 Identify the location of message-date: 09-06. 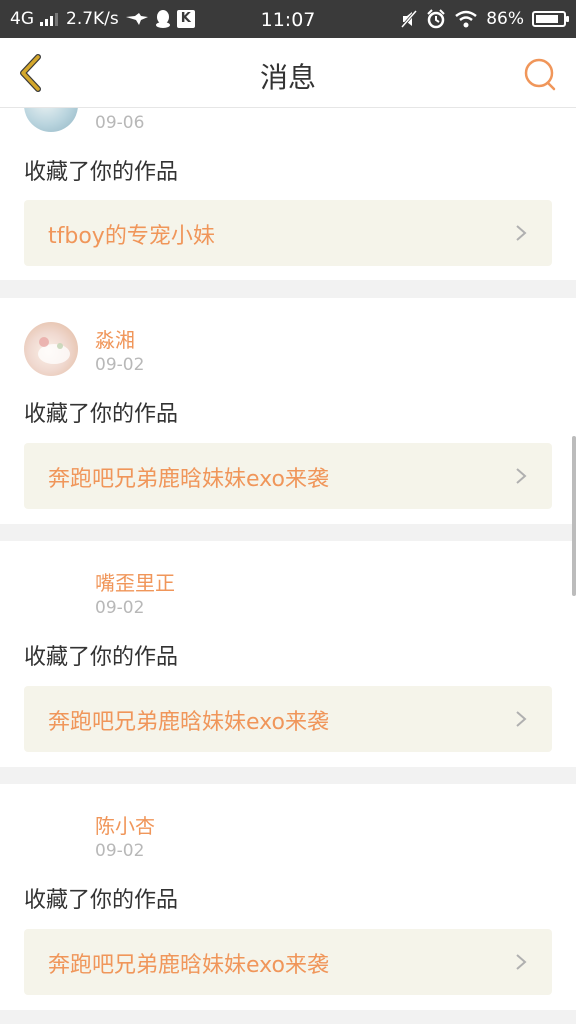
(120, 123).